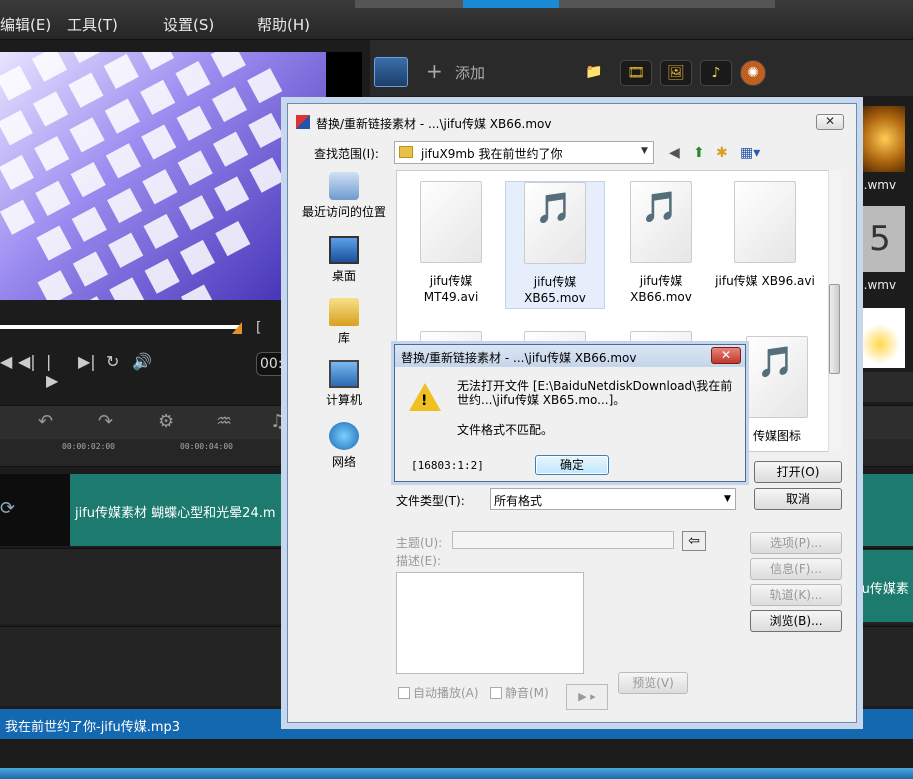  Describe the element at coordinates (830, 122) in the screenshot. I see `close-button: ✕` at that location.